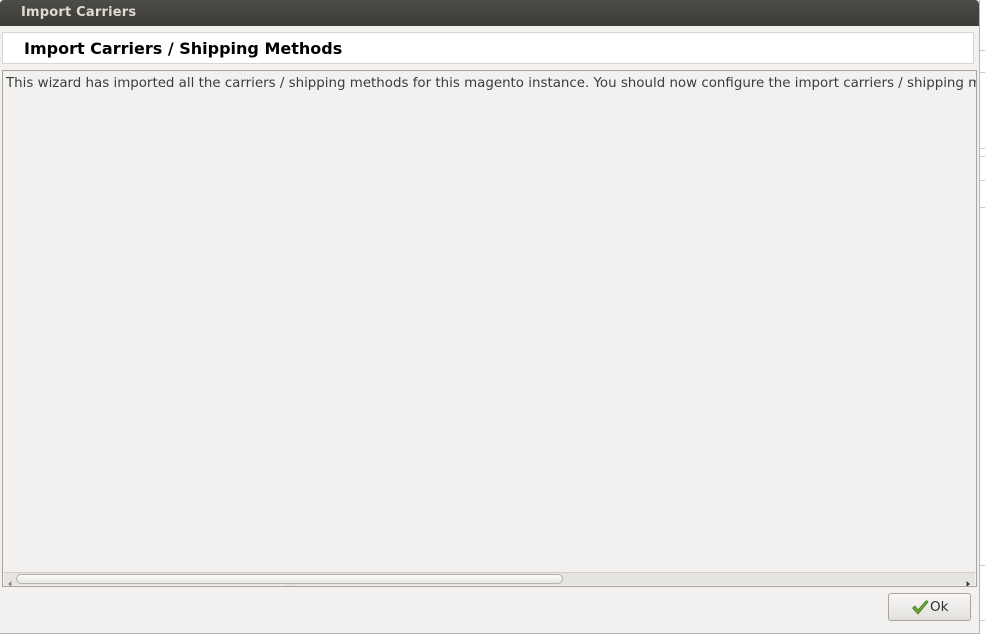 This screenshot has width=985, height=638. I want to click on ok-button: Ok, so click(929, 607).